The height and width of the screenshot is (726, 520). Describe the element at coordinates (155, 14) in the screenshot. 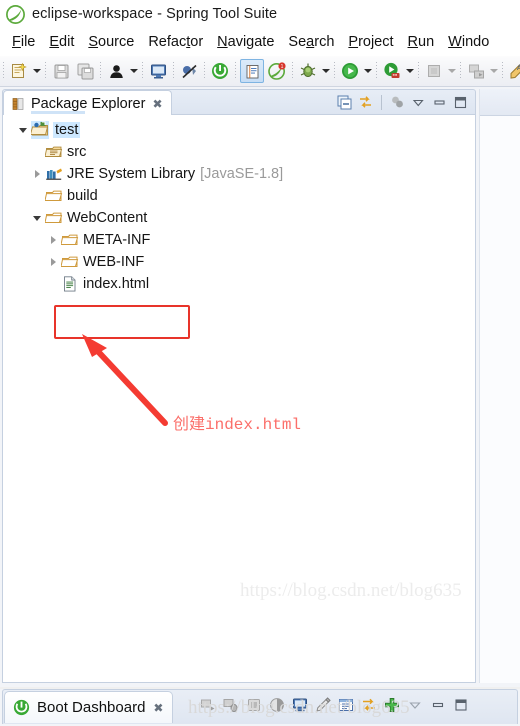

I see `window-title: eclipse-workspace - Spring Tool Suite` at that location.